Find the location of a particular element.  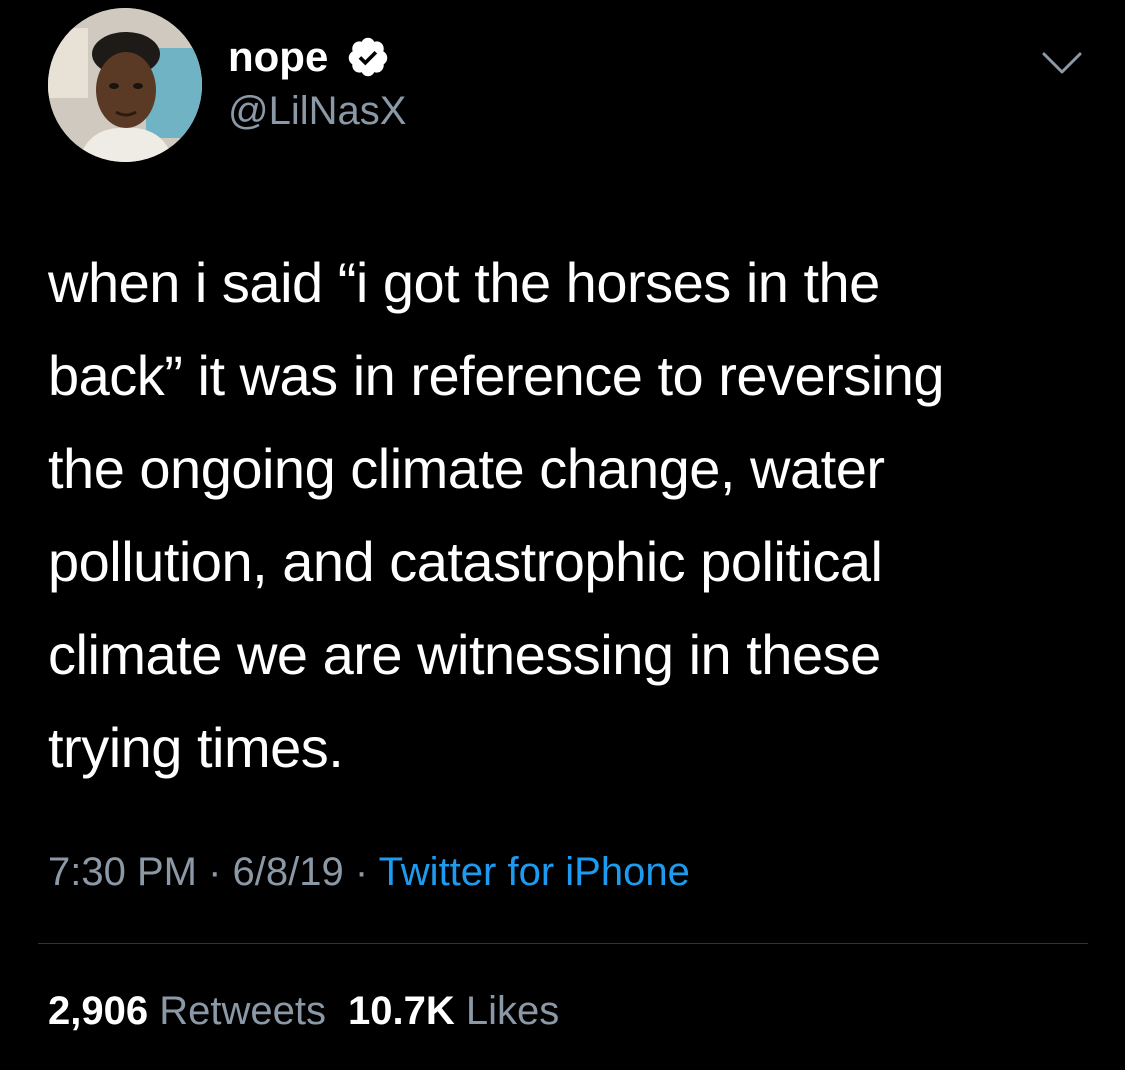

tweet-stats: 2,906 Retweets 10.7K Likes is located at coordinates (303, 1011).